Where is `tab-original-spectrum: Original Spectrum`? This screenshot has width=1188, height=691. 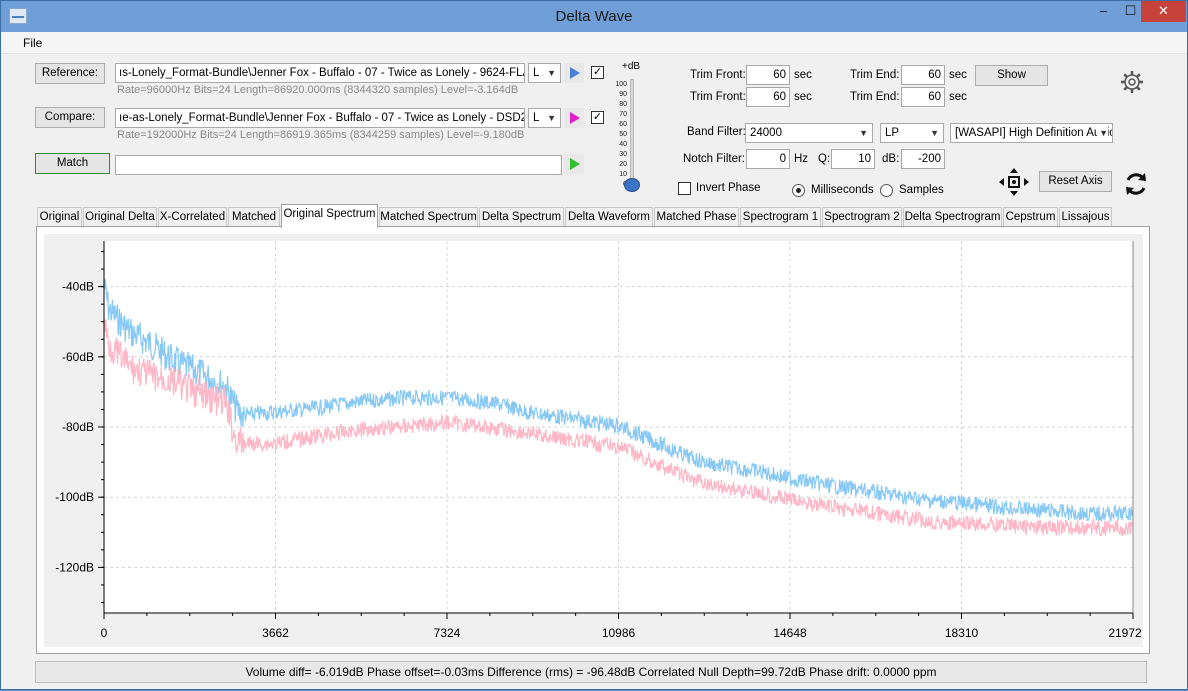
tab-original-spectrum: Original Spectrum is located at coordinates (329, 216).